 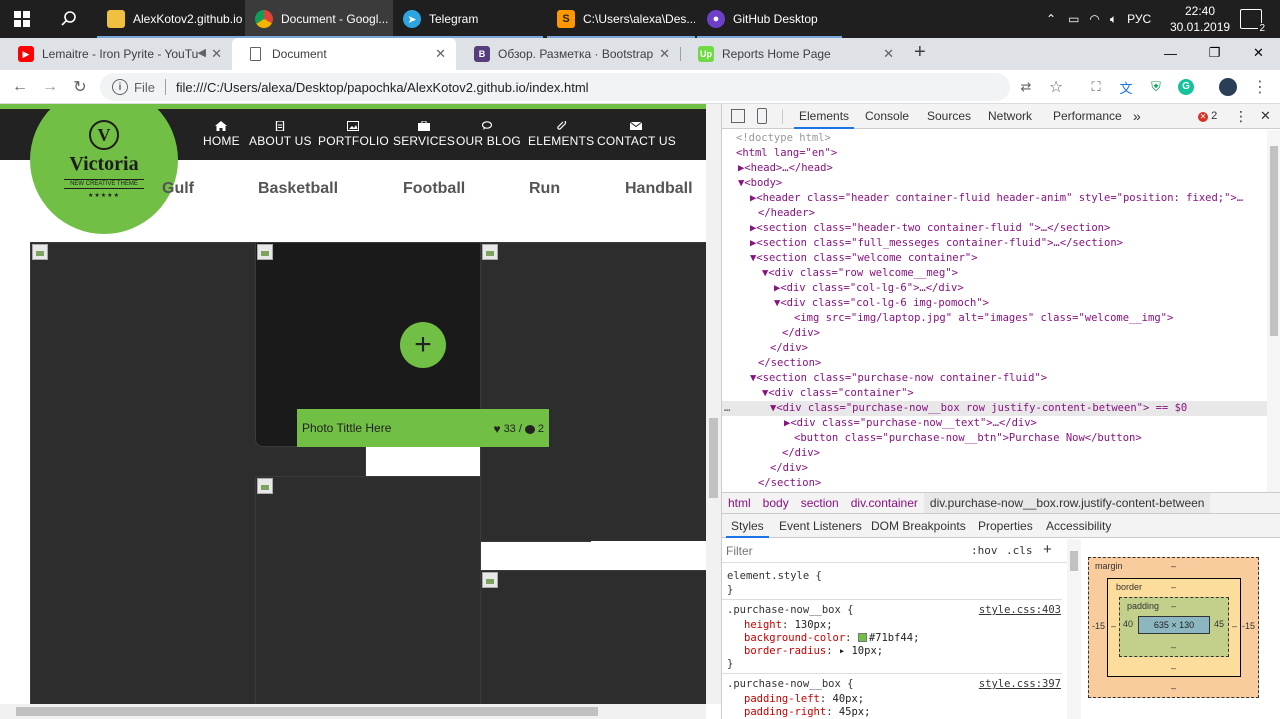 I want to click on page-vertical-scrollbar, so click(x=713, y=404).